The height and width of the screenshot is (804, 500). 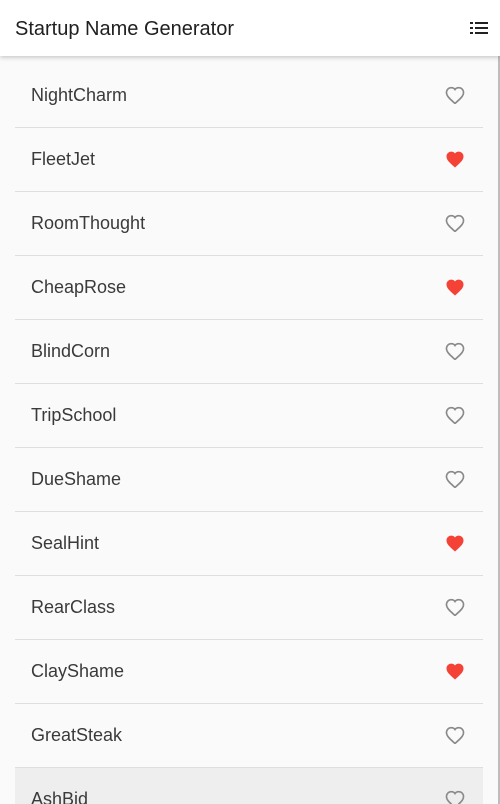 I want to click on list-item: ClayShame, so click(x=249, y=672).